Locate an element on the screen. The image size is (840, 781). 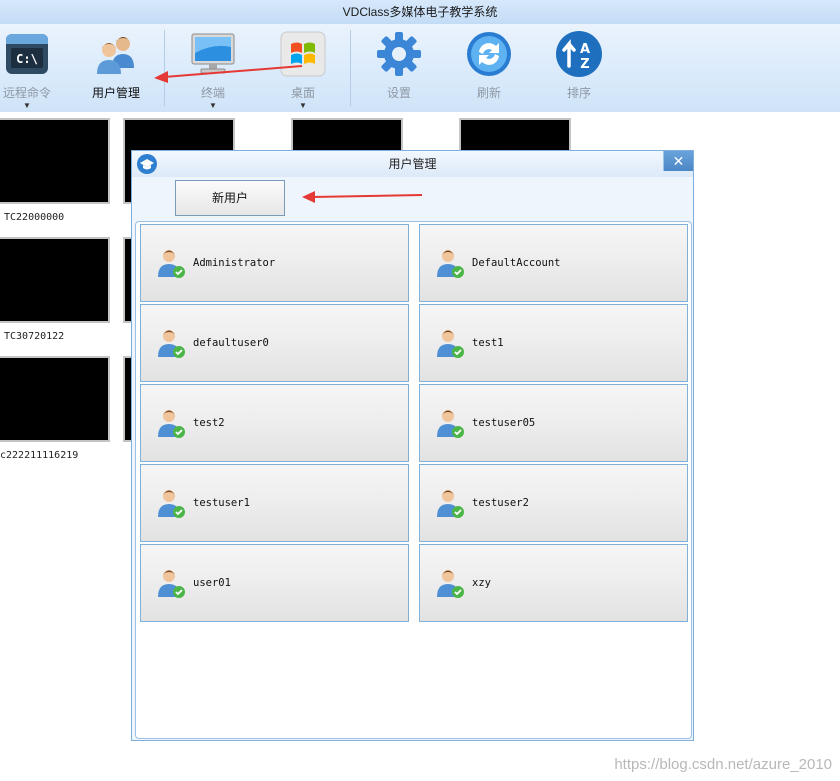
svg-text: A is located at coordinates (585, 49).